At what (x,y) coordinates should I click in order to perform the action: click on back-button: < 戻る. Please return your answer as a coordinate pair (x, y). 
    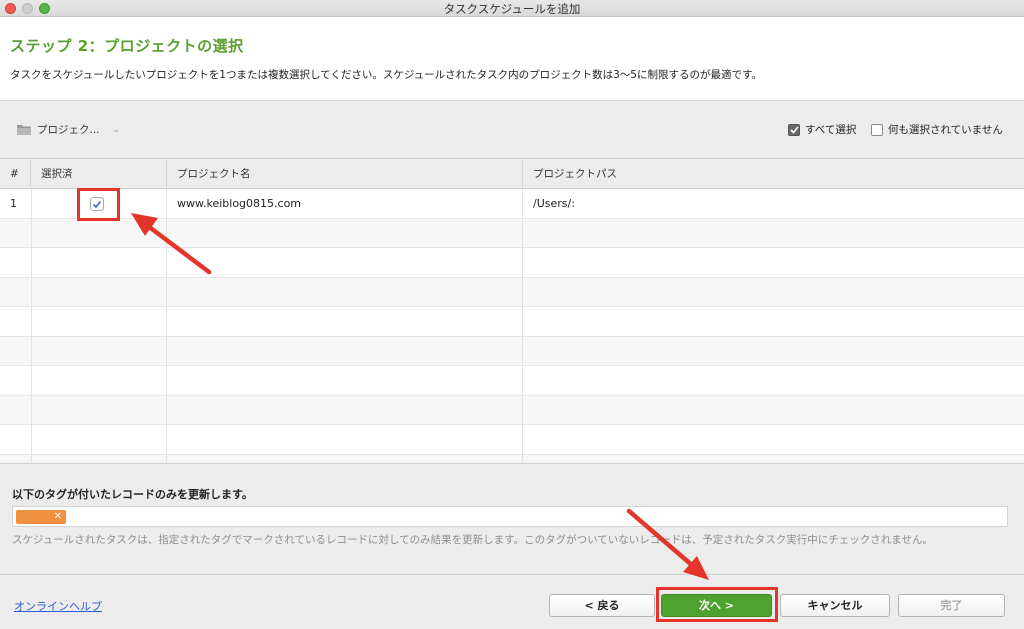
    Looking at the image, I should click on (602, 605).